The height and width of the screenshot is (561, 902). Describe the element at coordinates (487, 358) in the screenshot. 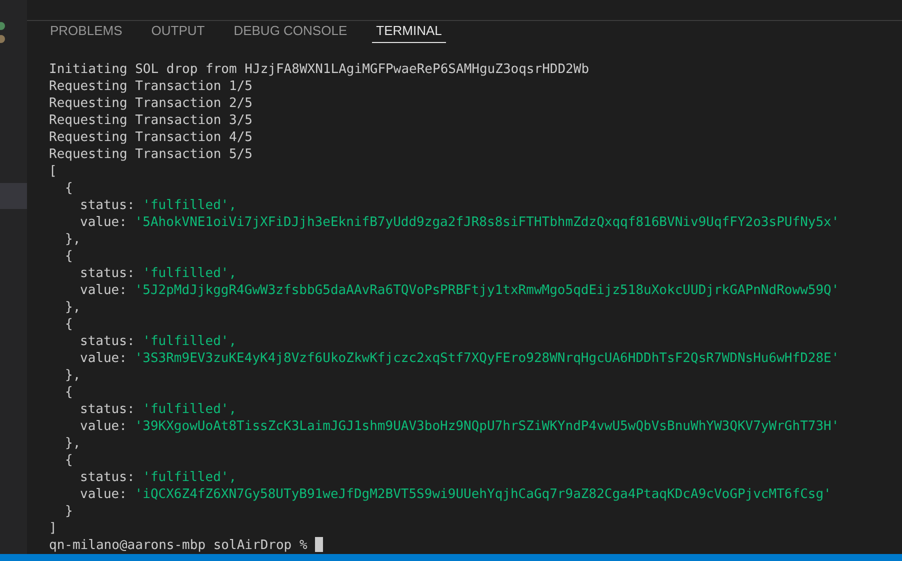

I see `value-string: '3S3Rm9EV3zuKE4yK4j8Vzf6UkoZkwKfjczc2xqStf7XQyFEro928WNrqHgcUA6HDDhTsF2QsR7WDNsHu6wHfD28E'` at that location.